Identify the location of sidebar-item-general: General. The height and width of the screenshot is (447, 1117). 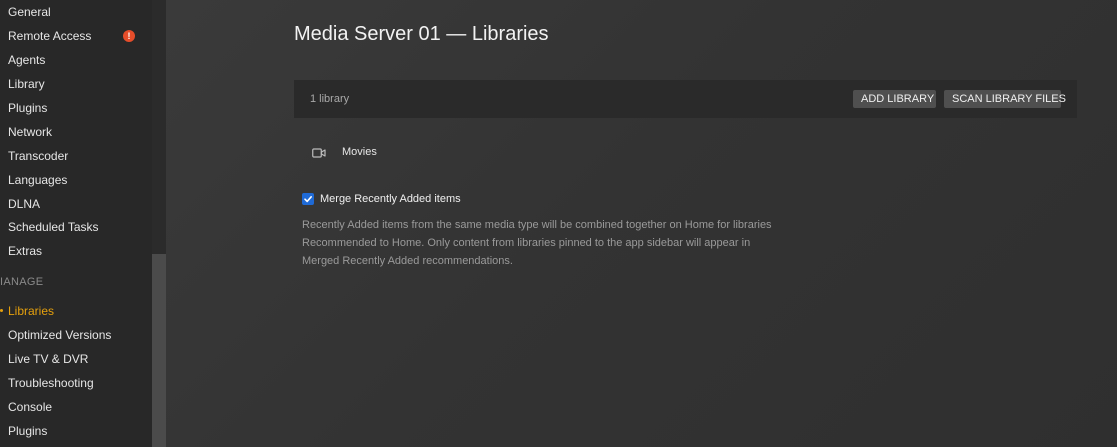
(78, 12).